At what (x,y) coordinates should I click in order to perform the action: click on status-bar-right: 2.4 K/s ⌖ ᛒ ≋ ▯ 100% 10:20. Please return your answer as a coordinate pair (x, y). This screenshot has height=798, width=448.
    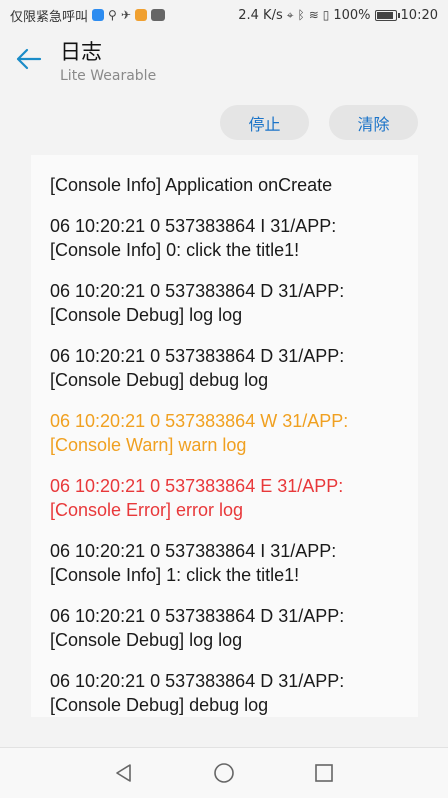
    Looking at the image, I should click on (338, 15).